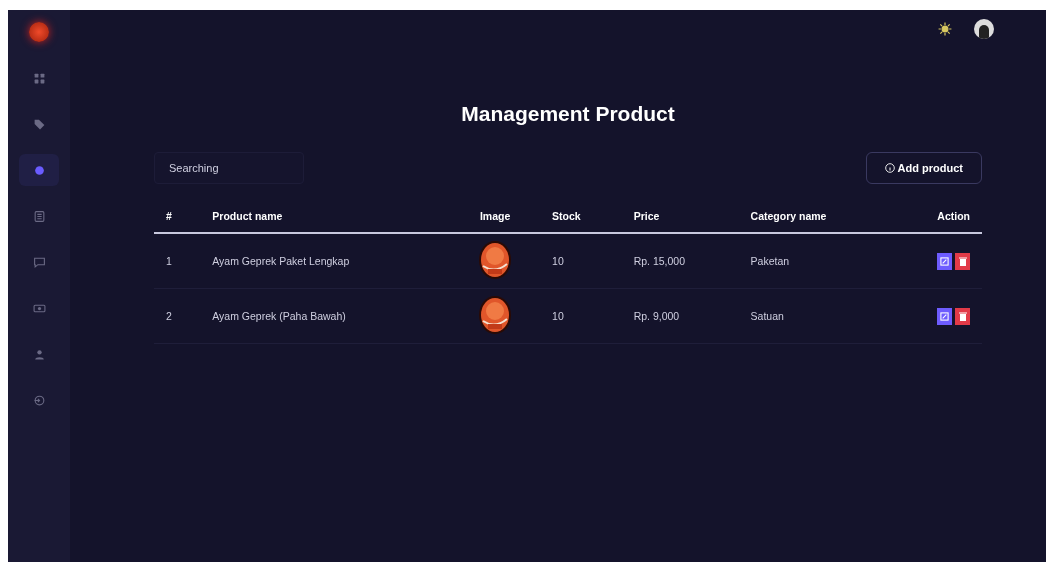 The width and height of the screenshot is (1054, 562). I want to click on avatar-icon, so click(984, 29).